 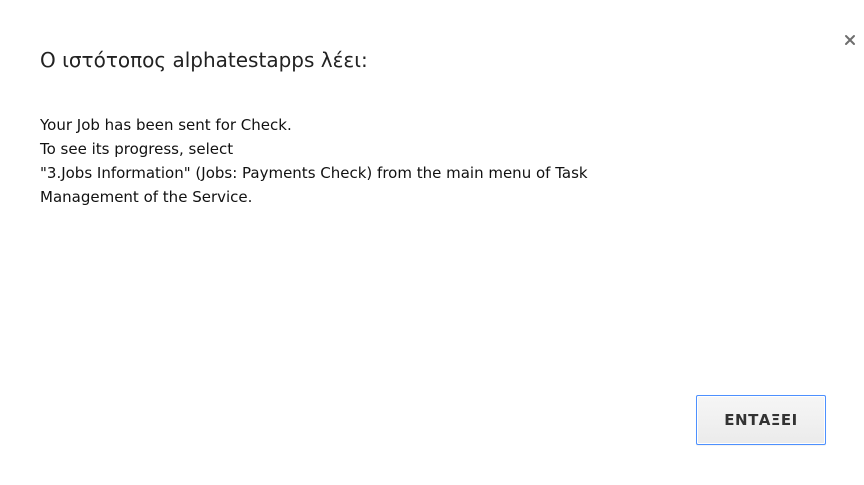 What do you see at coordinates (146, 197) in the screenshot?
I see `message-line: Management of the Service.` at bounding box center [146, 197].